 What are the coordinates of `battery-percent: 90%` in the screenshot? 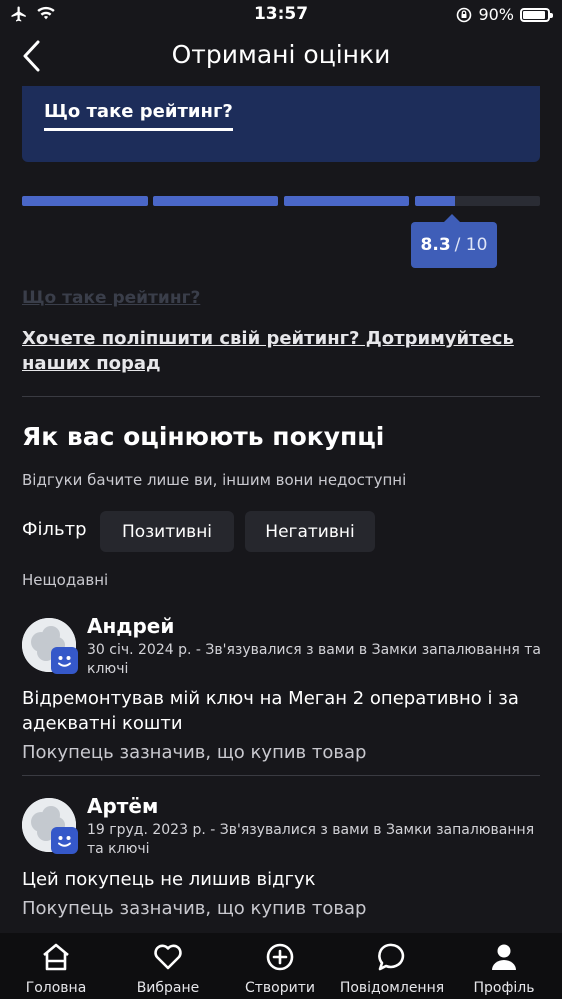 It's located at (496, 14).